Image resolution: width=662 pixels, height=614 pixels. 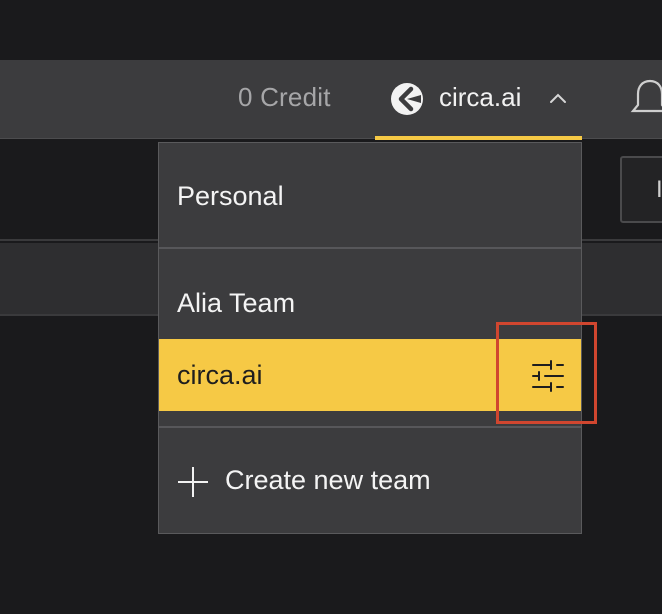 I want to click on menu-item-circa-ai: circa.ai, so click(x=370, y=375).